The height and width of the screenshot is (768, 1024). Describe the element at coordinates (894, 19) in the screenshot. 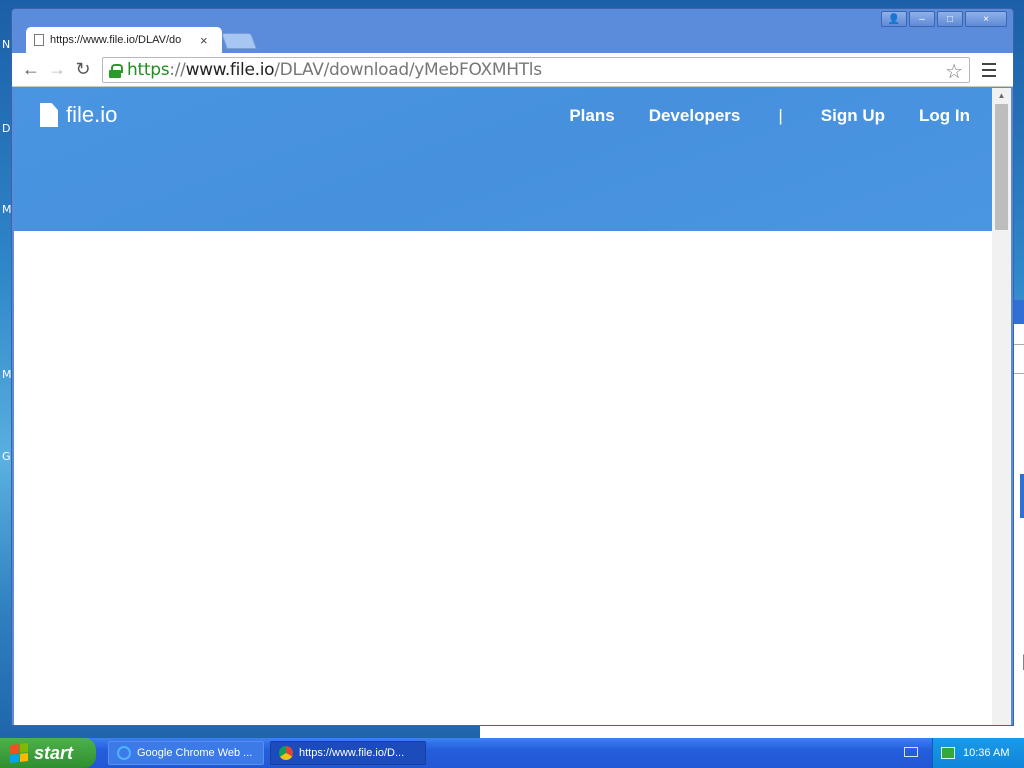

I see `user-icon: 👤` at that location.